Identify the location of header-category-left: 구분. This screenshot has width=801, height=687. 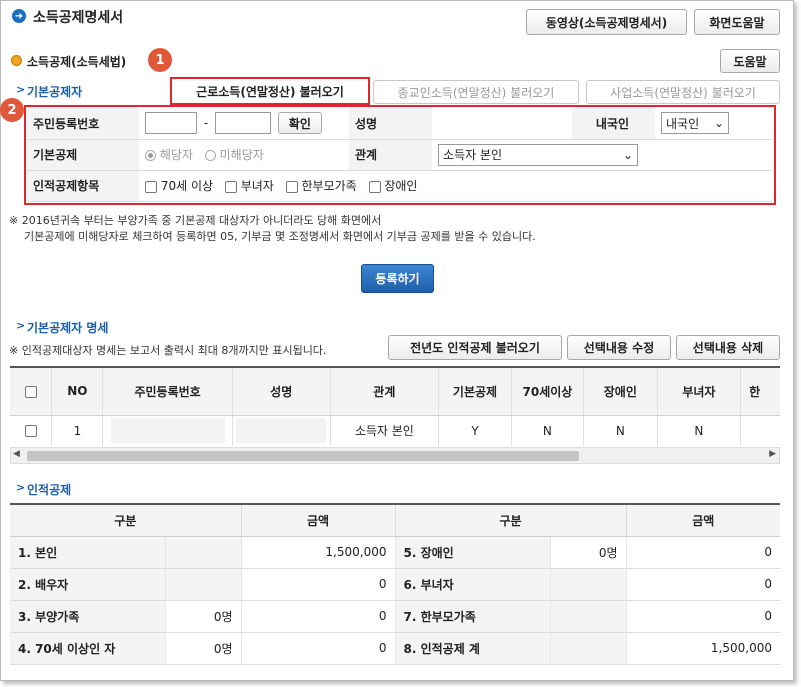
(126, 520).